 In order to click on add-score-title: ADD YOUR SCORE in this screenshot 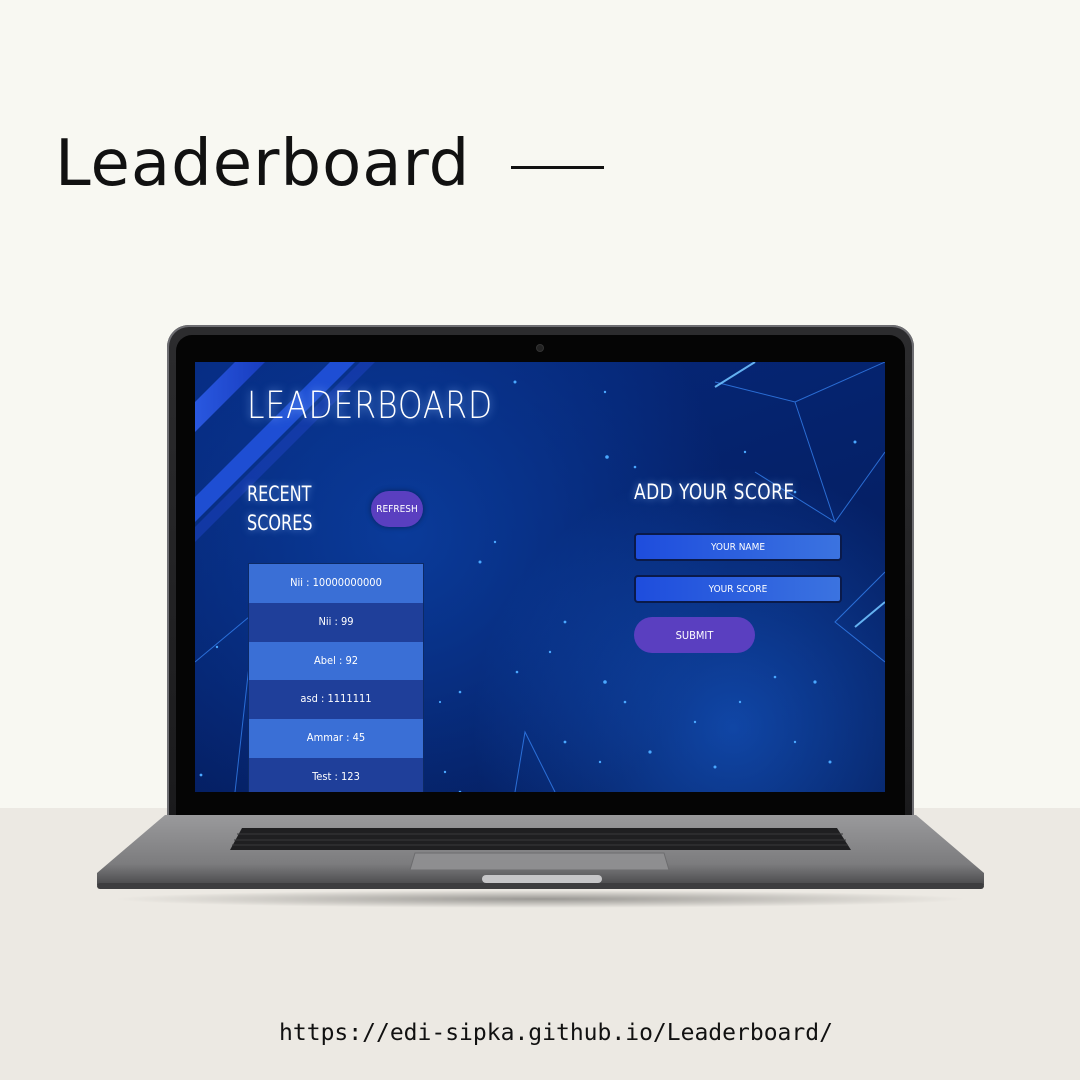, I will do `click(714, 492)`.